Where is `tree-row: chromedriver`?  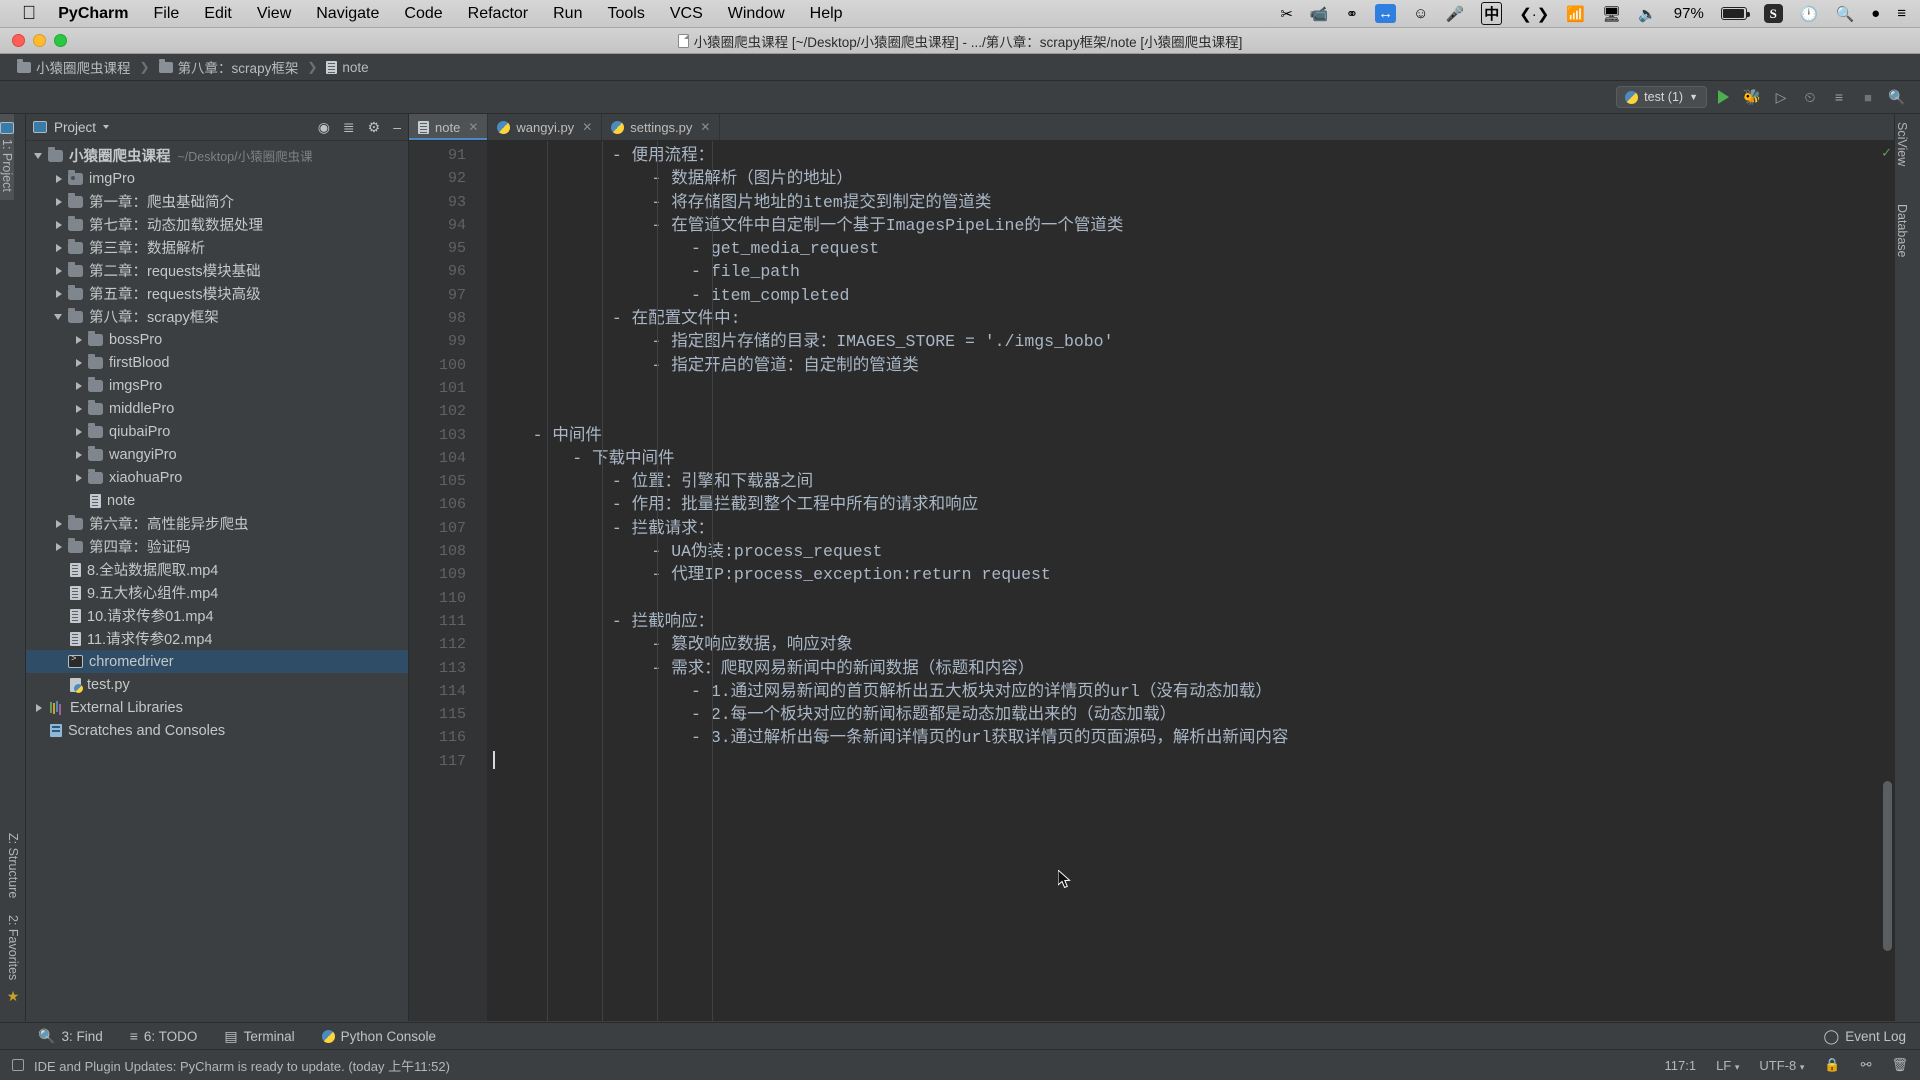
tree-row: chromedriver is located at coordinates (217, 661).